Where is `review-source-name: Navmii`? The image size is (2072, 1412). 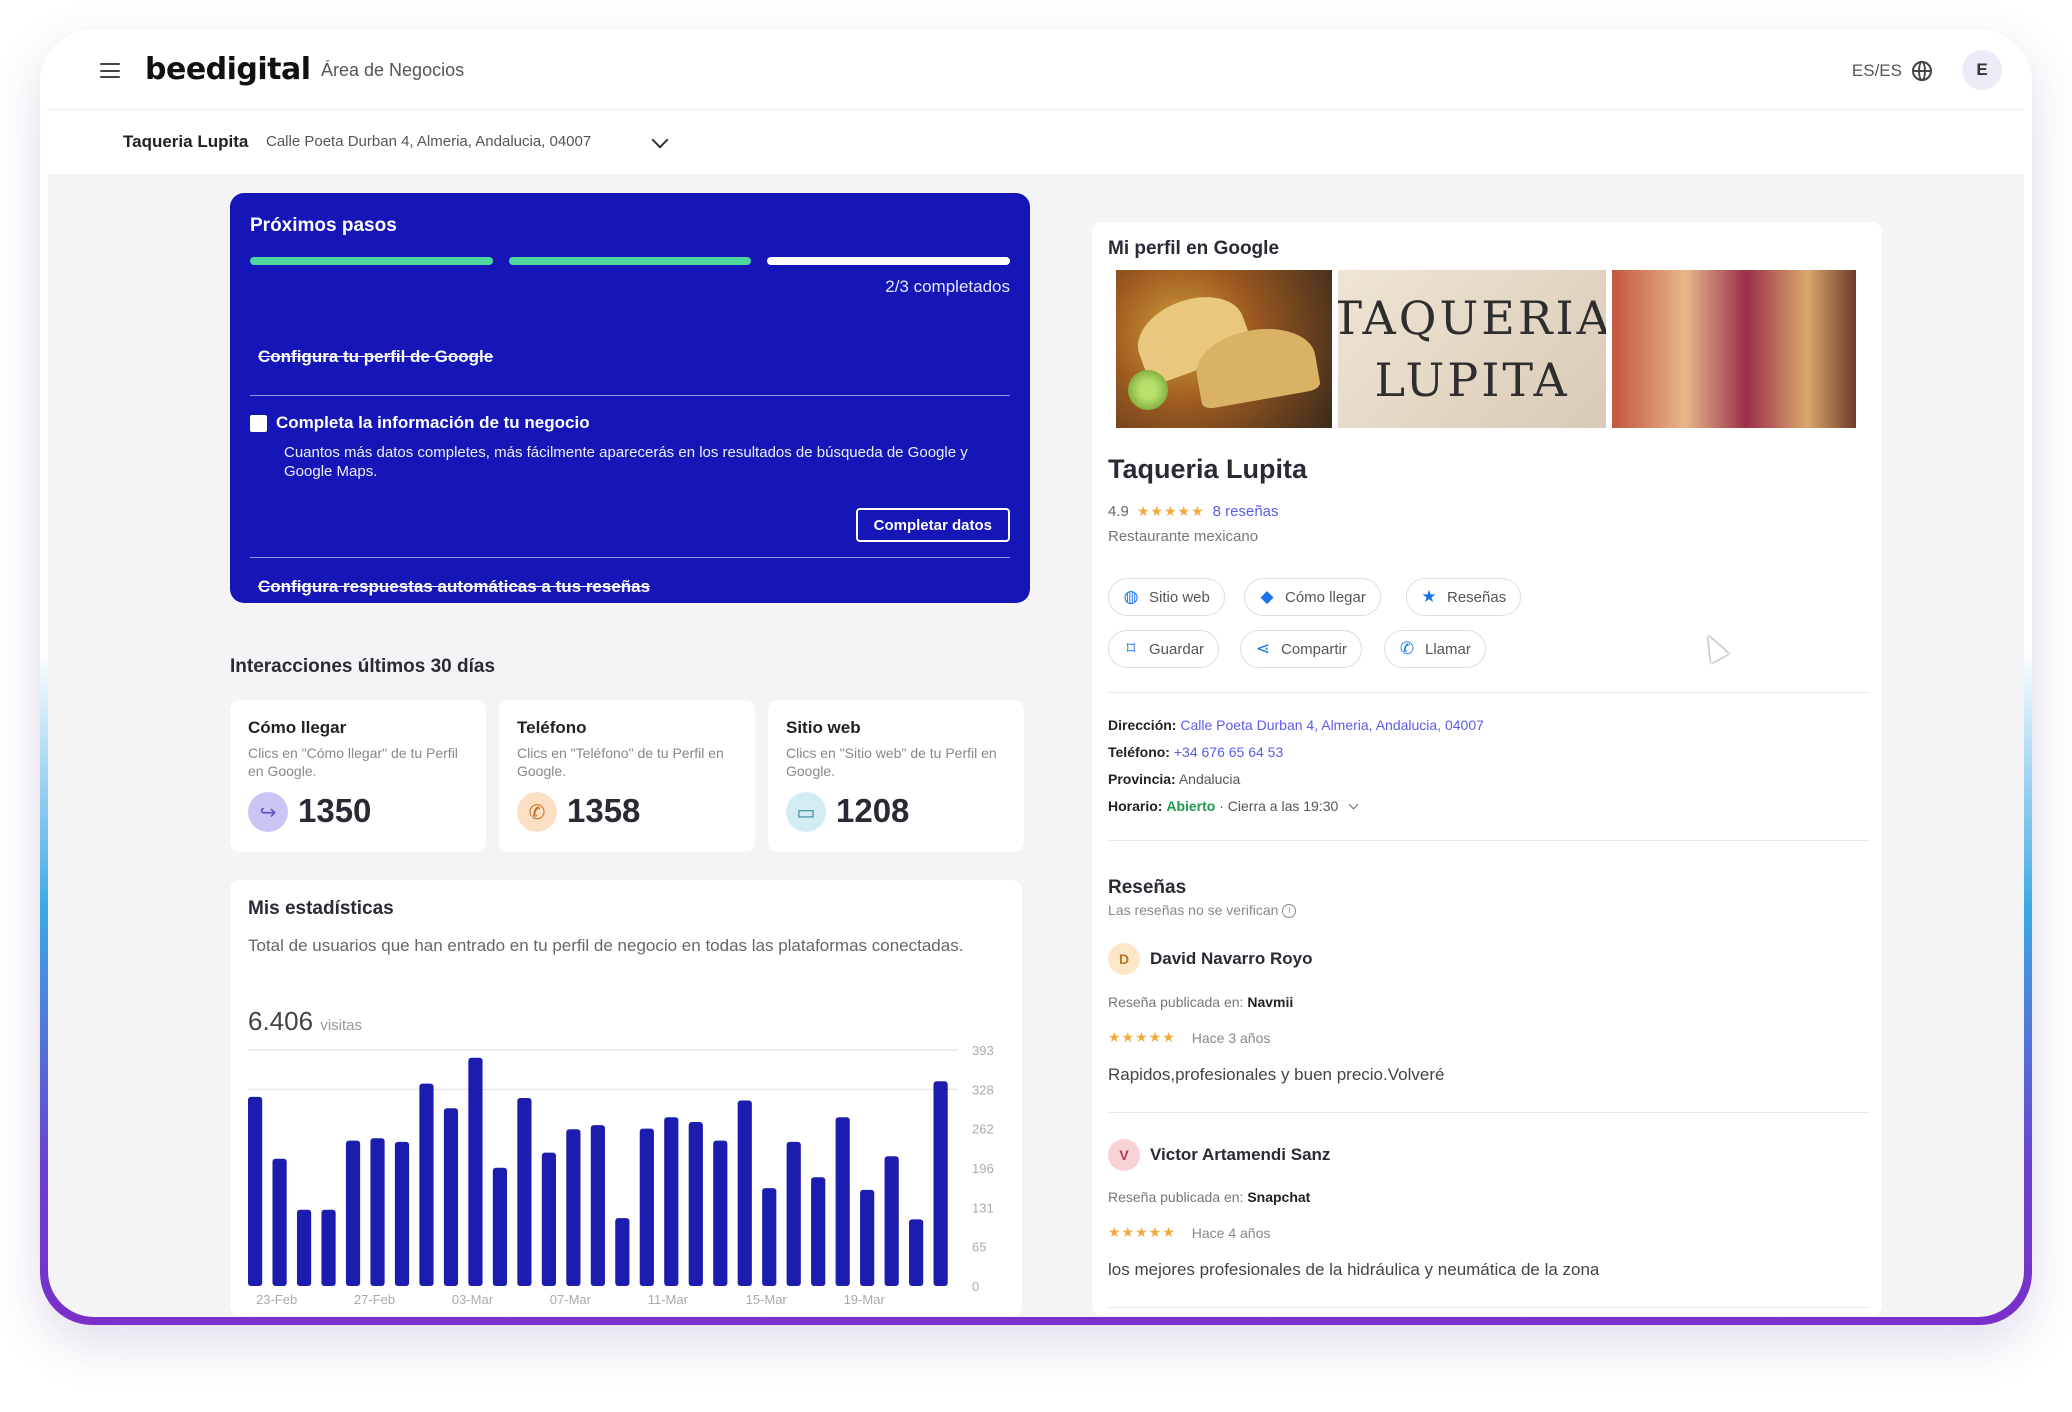
review-source-name: Navmii is located at coordinates (1270, 1002).